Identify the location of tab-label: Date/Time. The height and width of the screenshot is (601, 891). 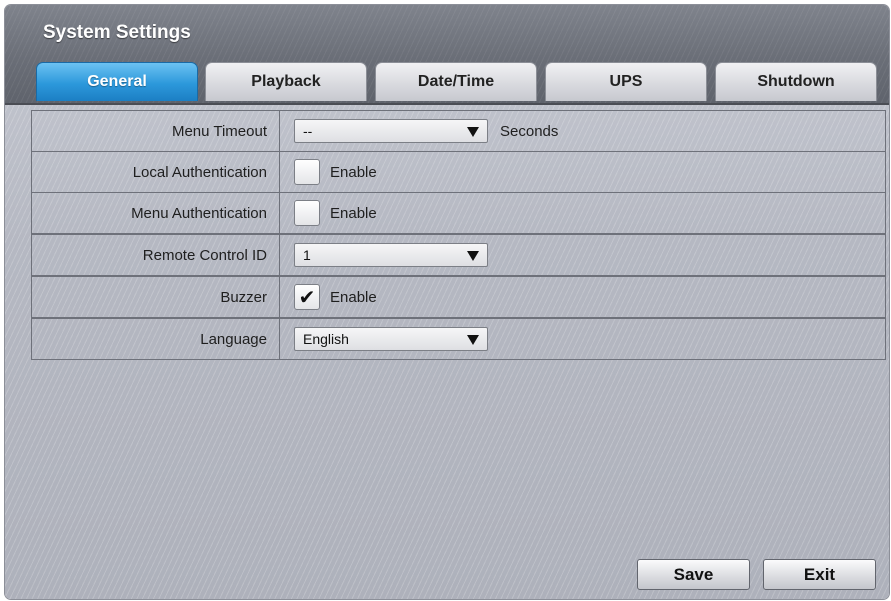
(456, 81).